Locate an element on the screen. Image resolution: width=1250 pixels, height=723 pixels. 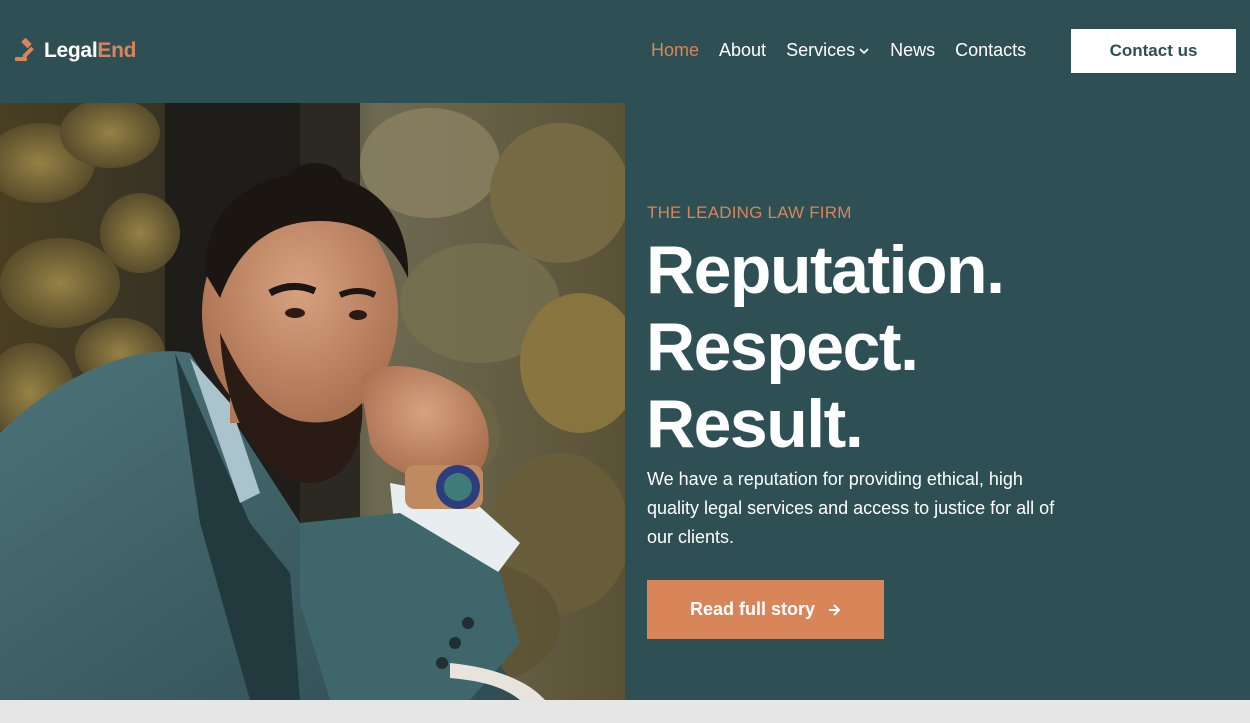
brand-name: LegalEnd is located at coordinates (90, 50).